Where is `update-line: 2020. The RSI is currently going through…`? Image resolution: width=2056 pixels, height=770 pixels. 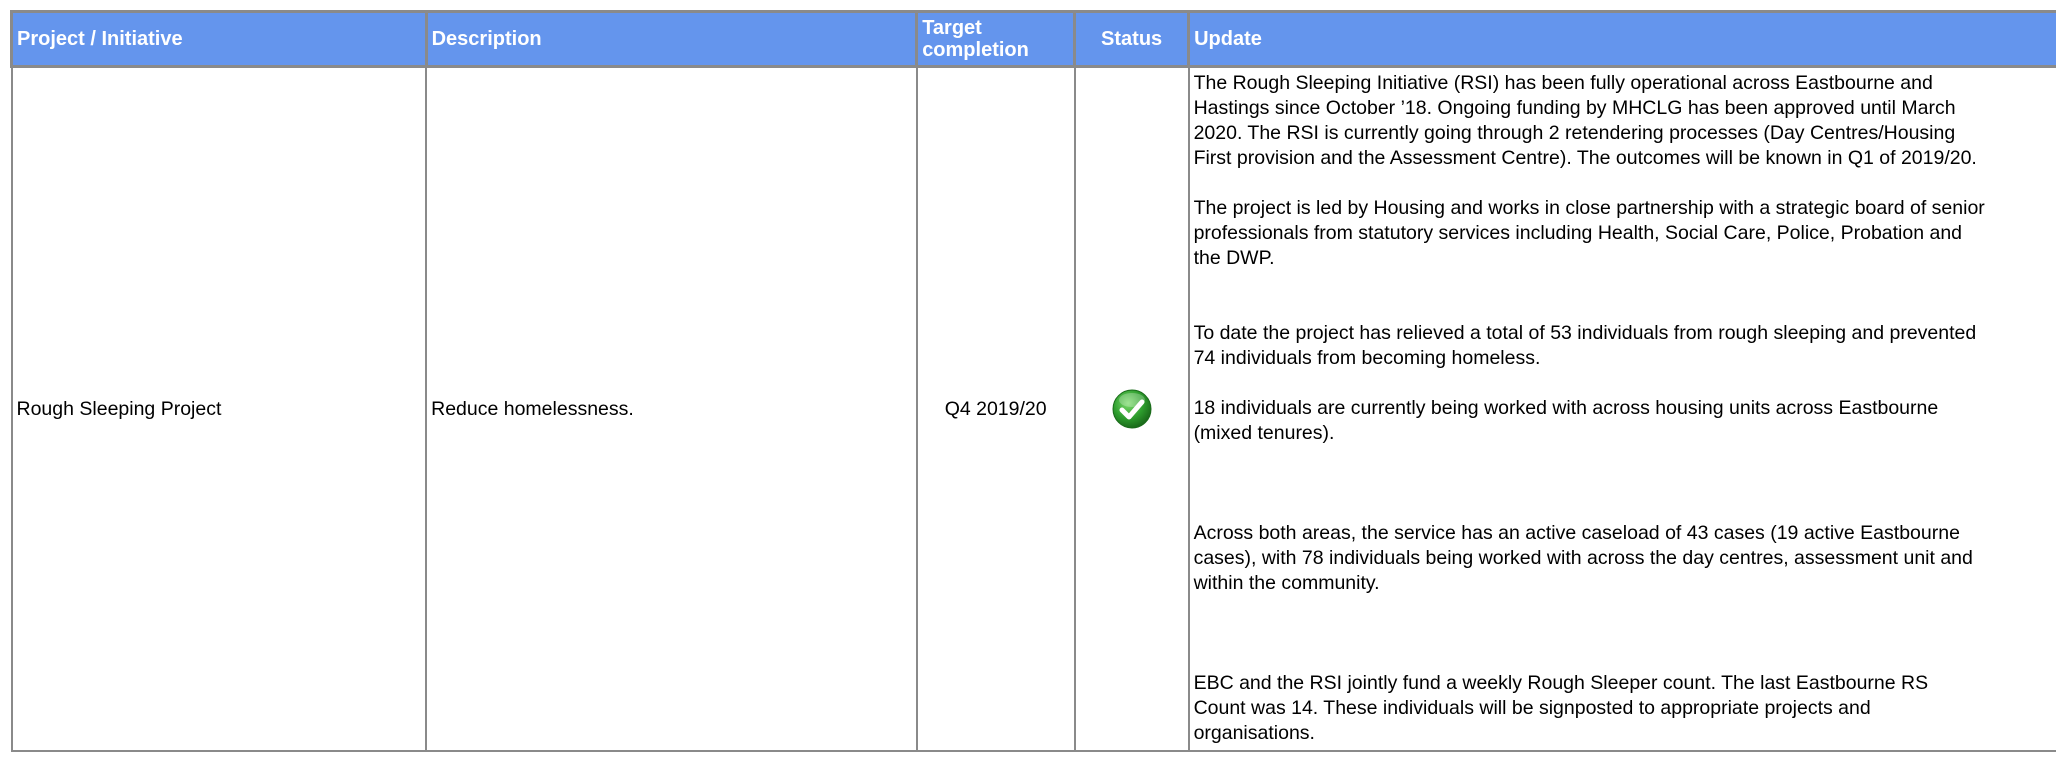
update-line: 2020. The RSI is currently going through… is located at coordinates (1575, 133).